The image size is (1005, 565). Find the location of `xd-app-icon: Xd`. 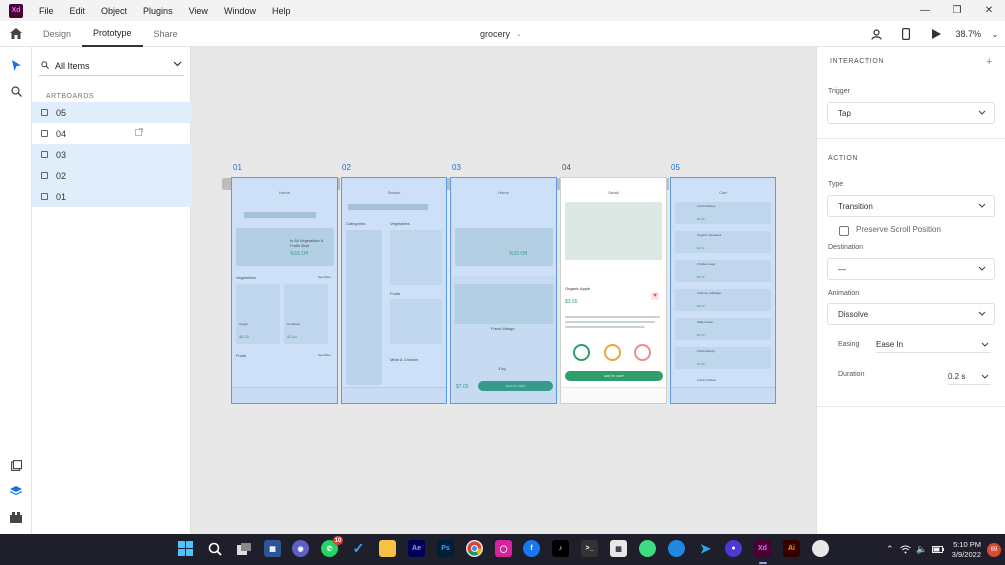

xd-app-icon: Xd is located at coordinates (16, 10).